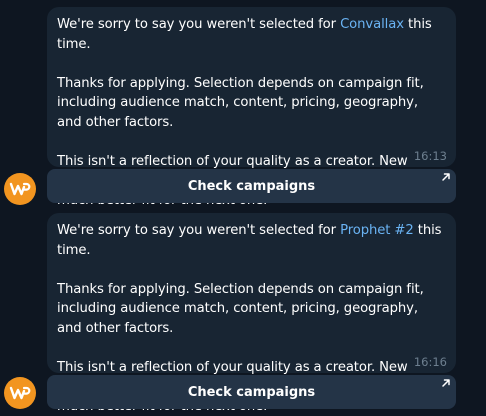 Image resolution: width=486 pixels, height=416 pixels. What do you see at coordinates (377, 230) in the screenshot?
I see `campaign-link: Prophet #2` at bounding box center [377, 230].